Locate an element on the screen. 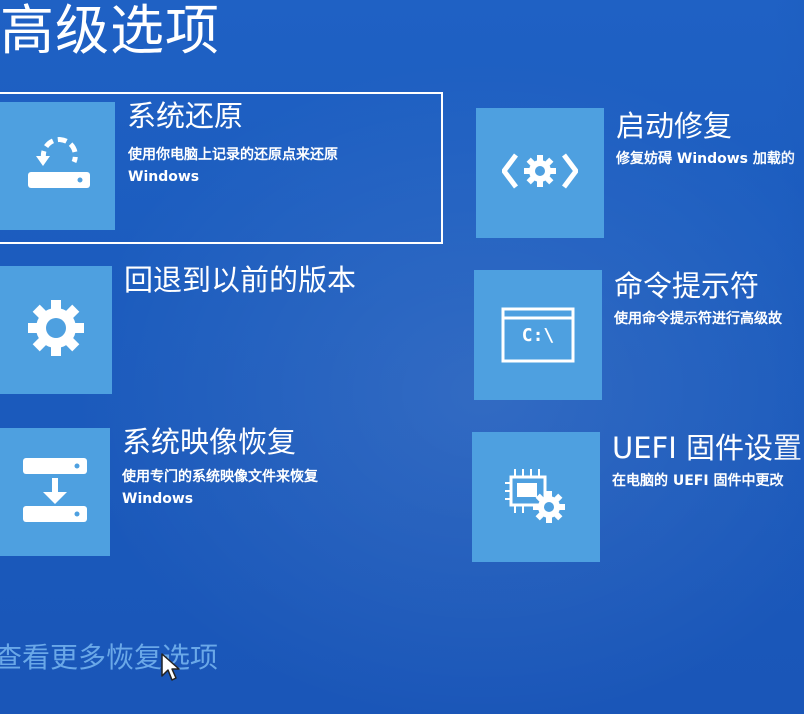 The image size is (804, 714). restore-icon is located at coordinates (58, 166).